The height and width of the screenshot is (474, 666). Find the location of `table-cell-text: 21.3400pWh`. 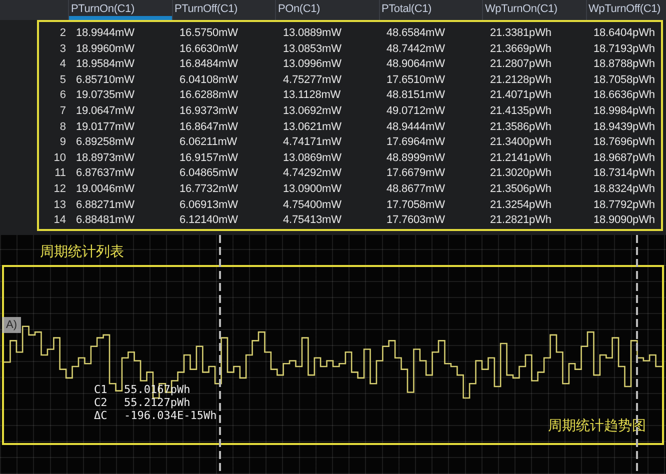

table-cell-text: 21.3400pWh is located at coordinates (520, 142).